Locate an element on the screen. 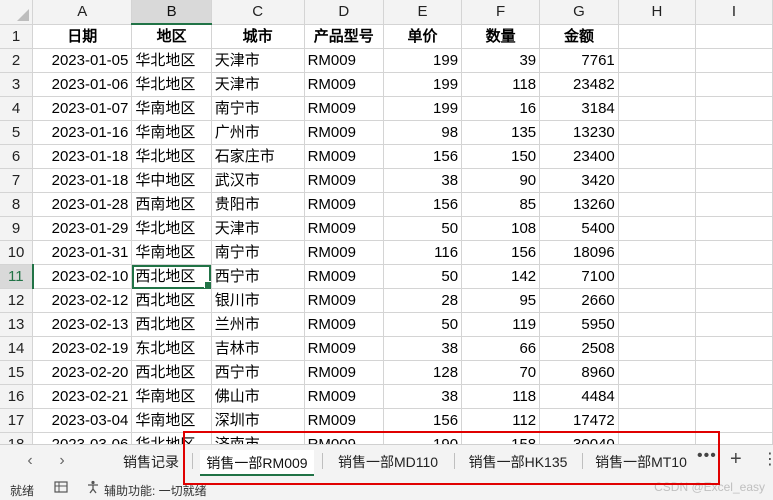  cell-f12: 95 is located at coordinates (501, 300).